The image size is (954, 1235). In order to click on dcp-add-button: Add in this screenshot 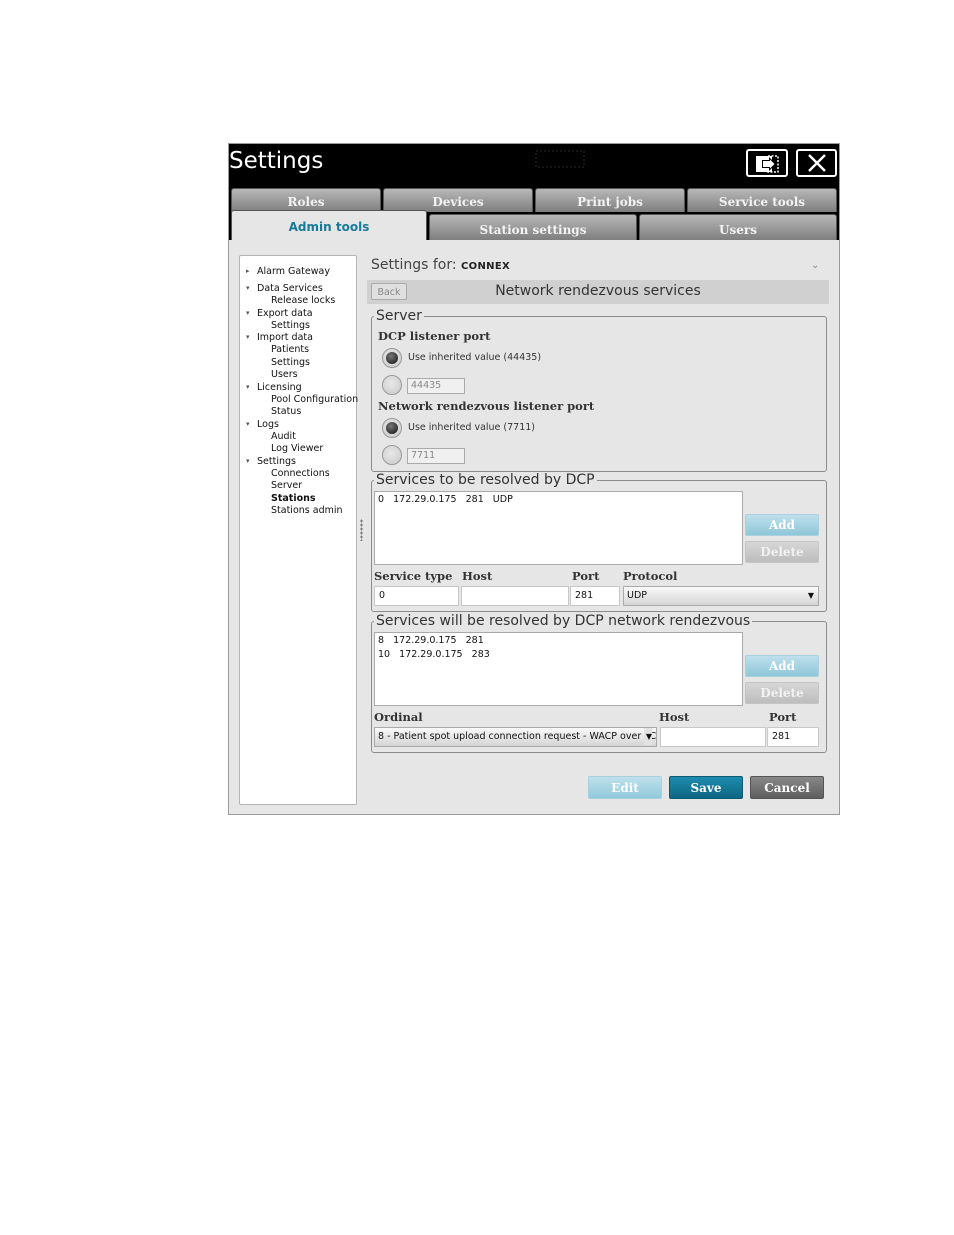, I will do `click(782, 525)`.